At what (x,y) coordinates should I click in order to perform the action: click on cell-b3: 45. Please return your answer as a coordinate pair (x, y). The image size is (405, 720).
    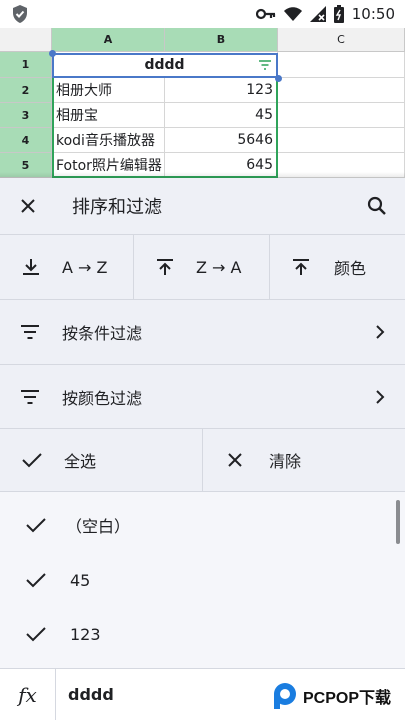
    Looking at the image, I should click on (221, 115).